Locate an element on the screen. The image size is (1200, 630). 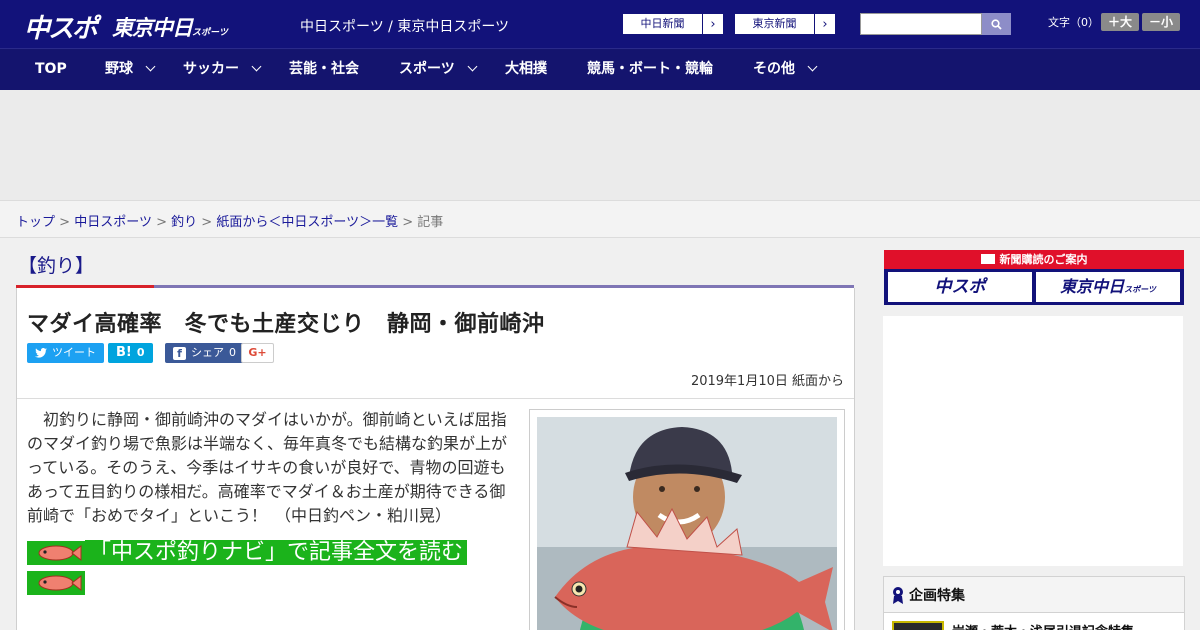
nav-label: 芸能・社会 is located at coordinates (324, 69).